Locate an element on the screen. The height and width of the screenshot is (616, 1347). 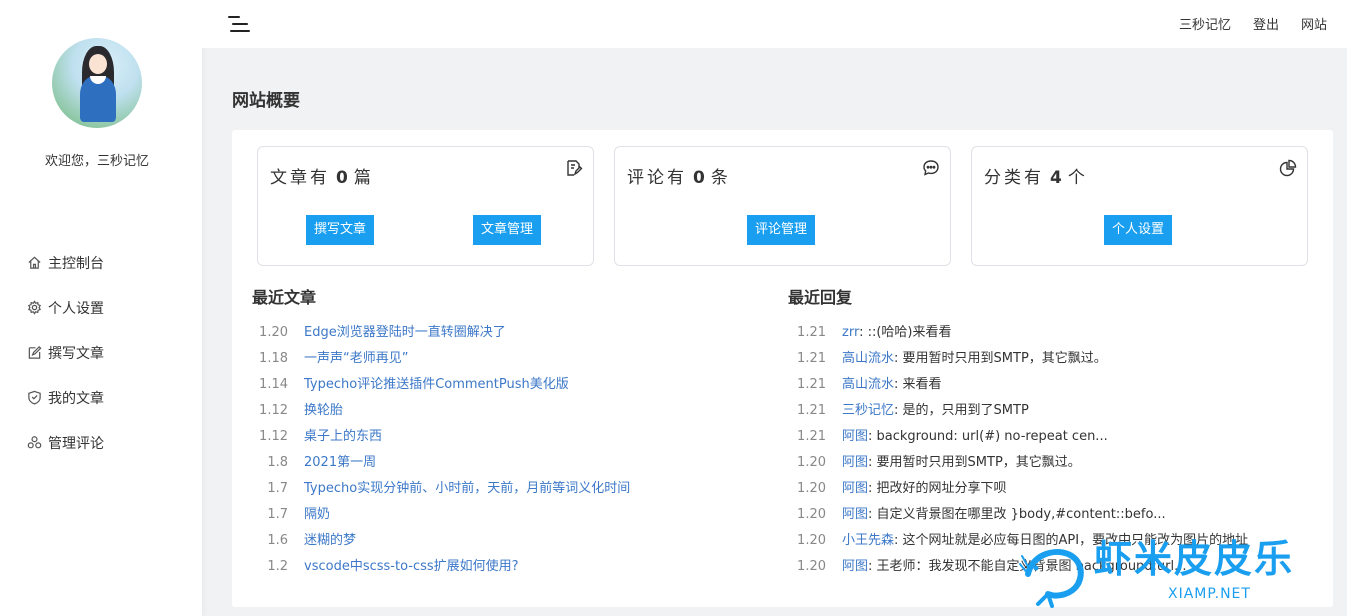
post-link: 迷糊的梦 is located at coordinates (330, 540).